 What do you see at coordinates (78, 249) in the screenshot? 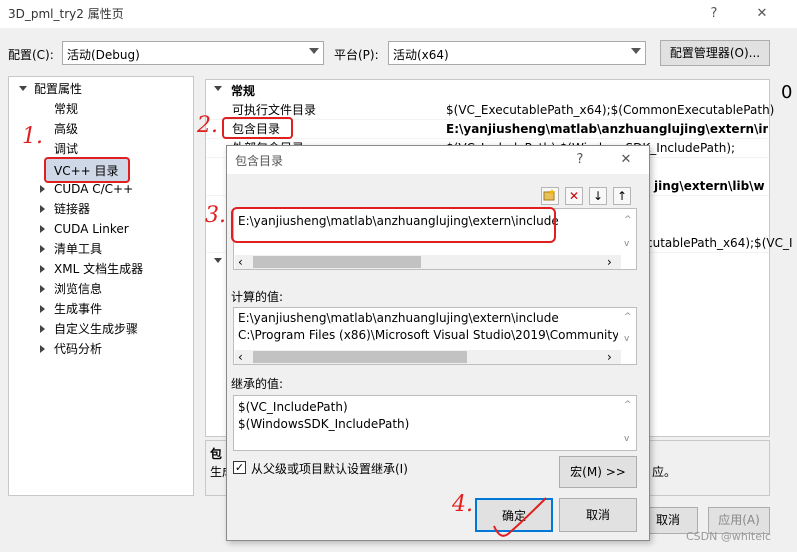
I see `tree-item: 清单工具` at bounding box center [78, 249].